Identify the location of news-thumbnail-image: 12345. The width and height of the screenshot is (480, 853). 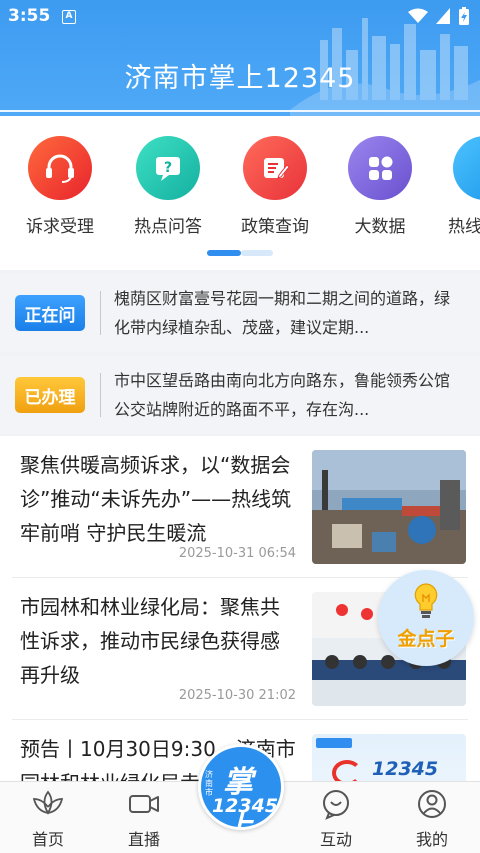
(389, 757).